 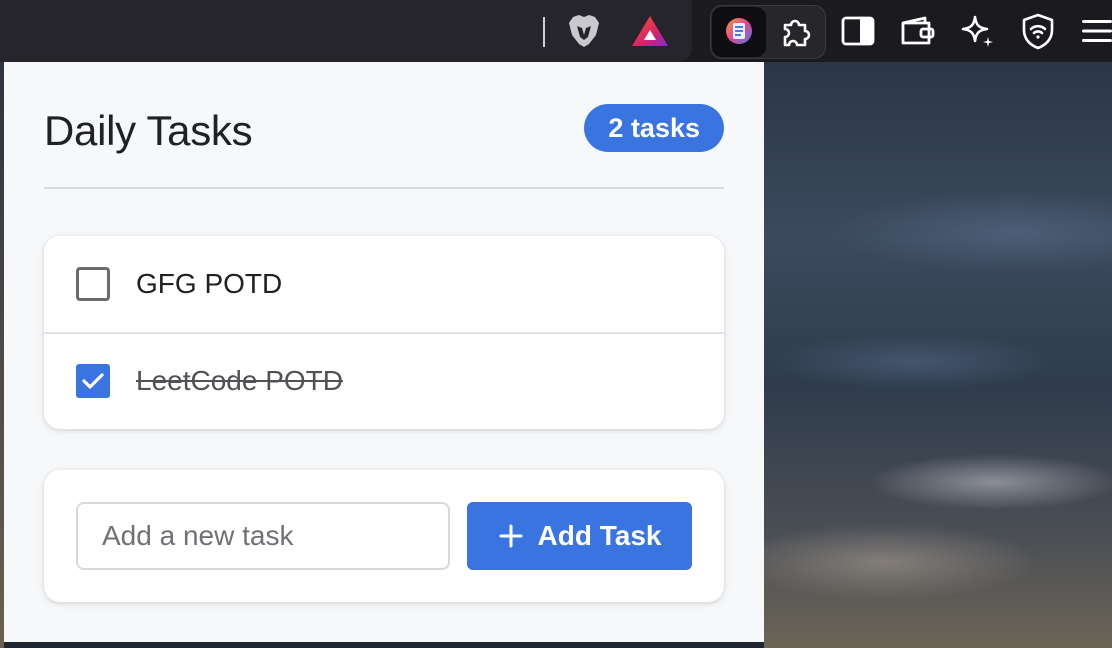 What do you see at coordinates (384, 145) in the screenshot?
I see `popup-header: Daily Tasks 2 tasks` at bounding box center [384, 145].